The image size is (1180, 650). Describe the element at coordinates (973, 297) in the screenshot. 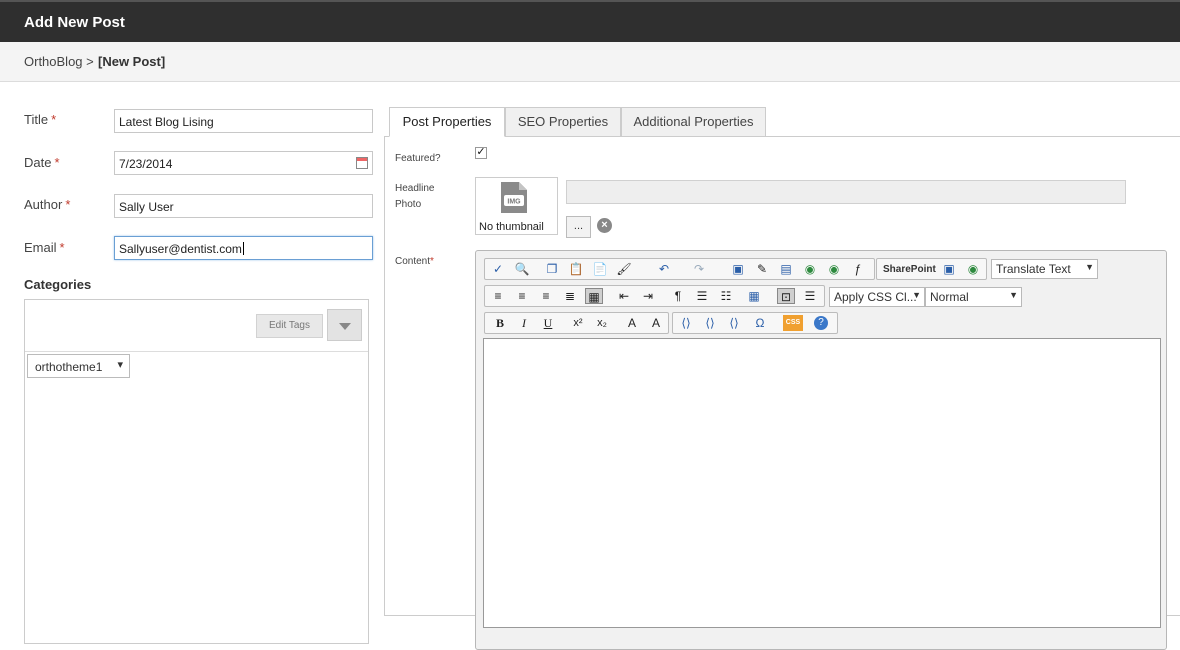

I see `paragraph-format-select: Normal ▼` at that location.